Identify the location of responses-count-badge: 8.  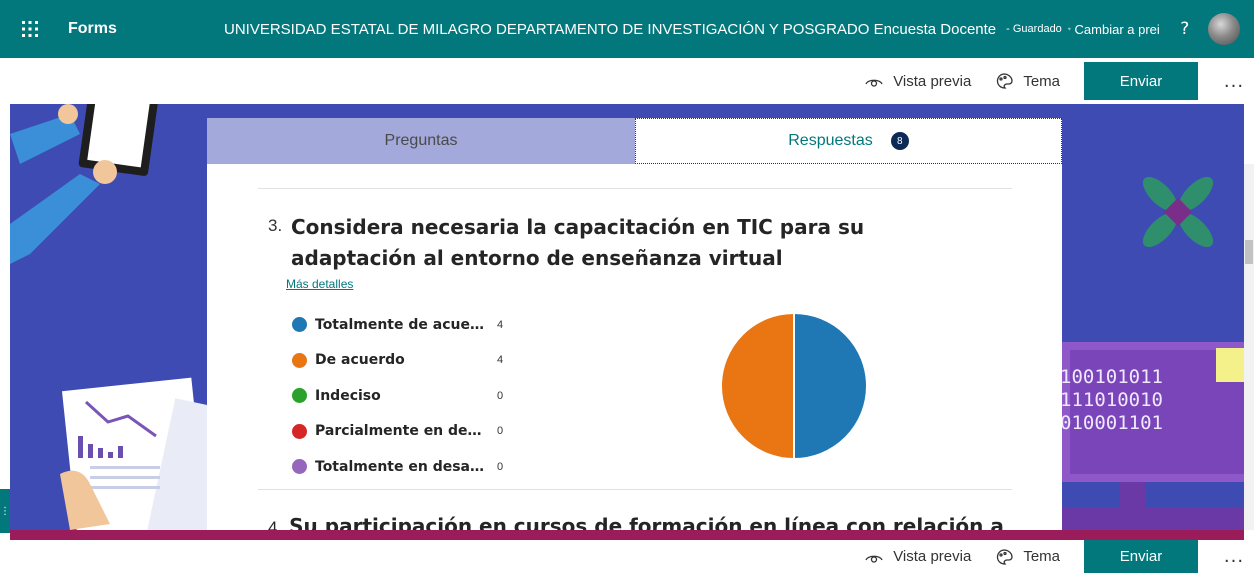
(899, 141).